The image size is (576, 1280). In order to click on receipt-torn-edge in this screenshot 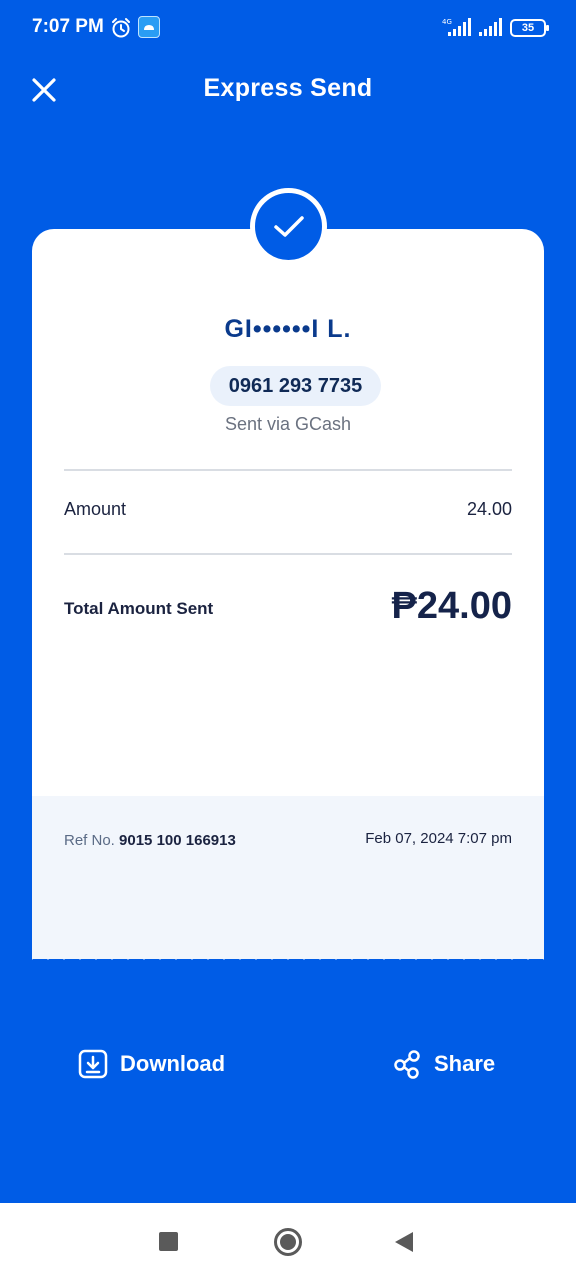, I will do `click(288, 952)`.